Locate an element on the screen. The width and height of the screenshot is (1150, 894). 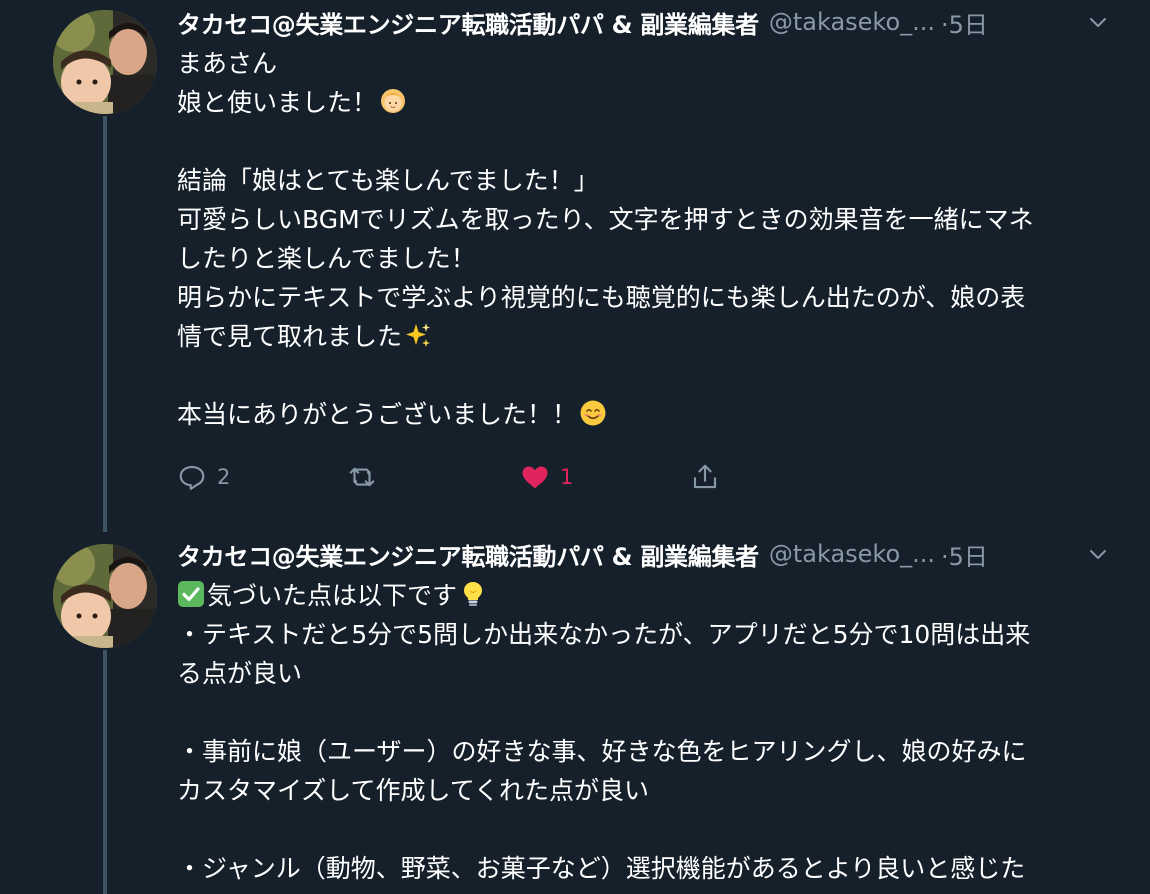
heart-icon is located at coordinates (535, 477).